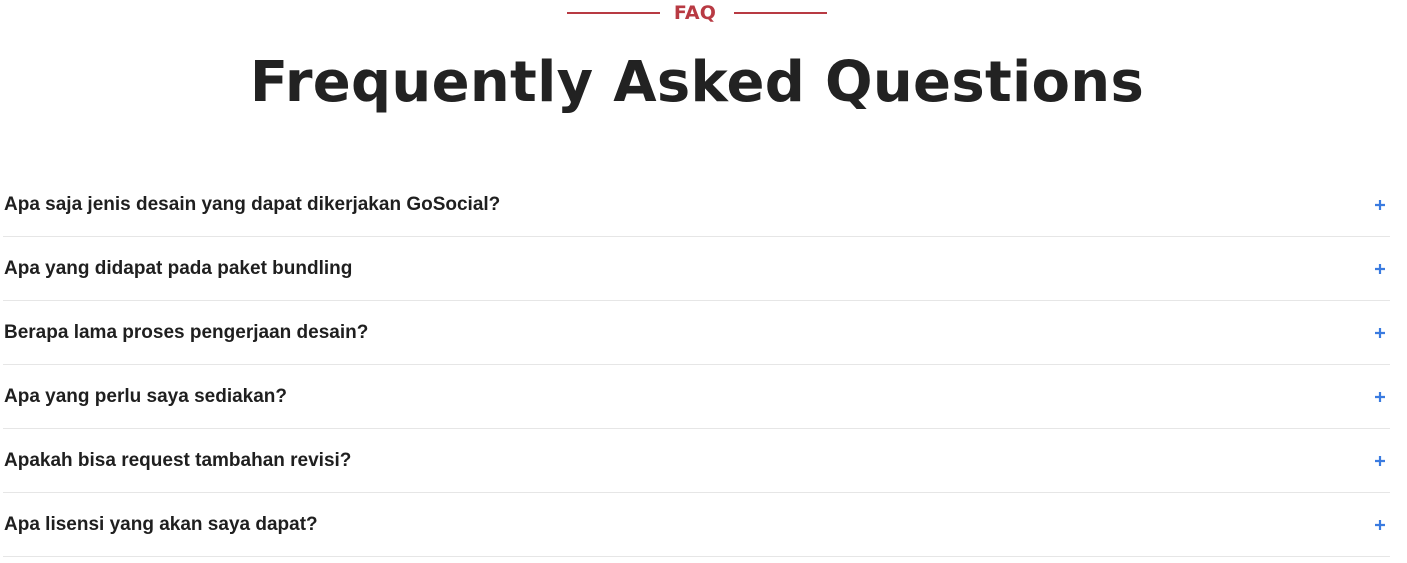  I want to click on faq-question: Berapa lama proses pengerjaan desain?, so click(186, 332).